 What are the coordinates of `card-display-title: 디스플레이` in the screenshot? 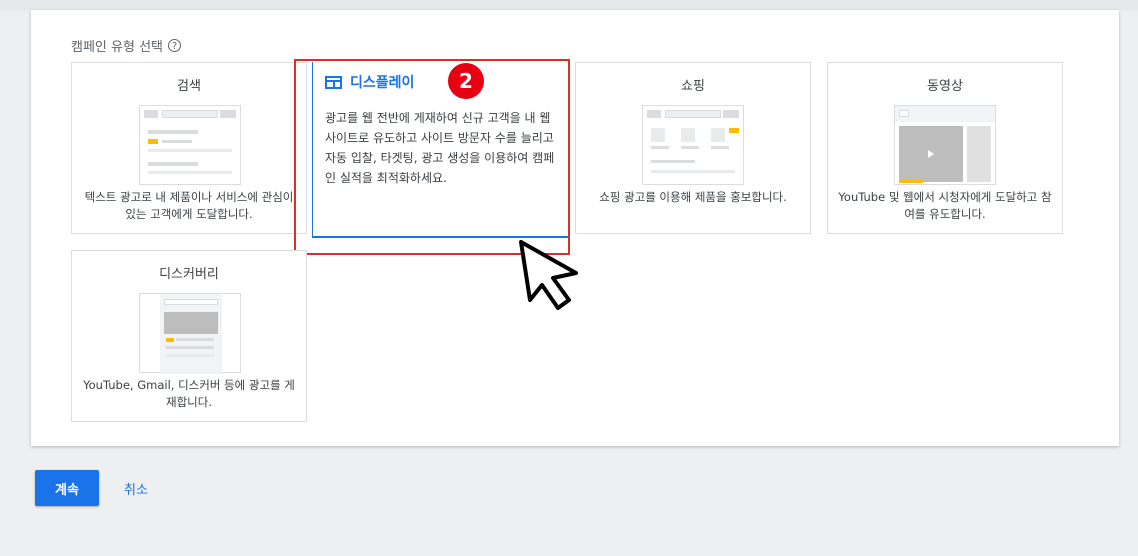 It's located at (369, 82).